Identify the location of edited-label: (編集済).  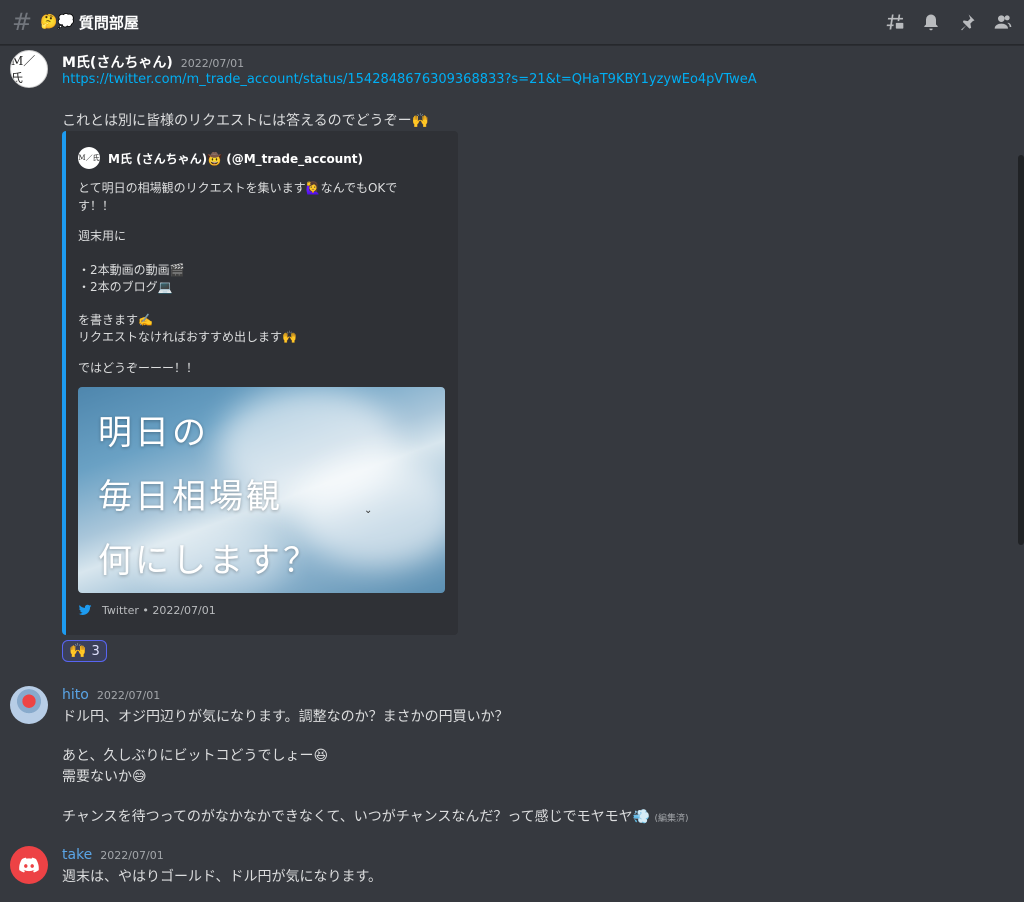
(671, 819).